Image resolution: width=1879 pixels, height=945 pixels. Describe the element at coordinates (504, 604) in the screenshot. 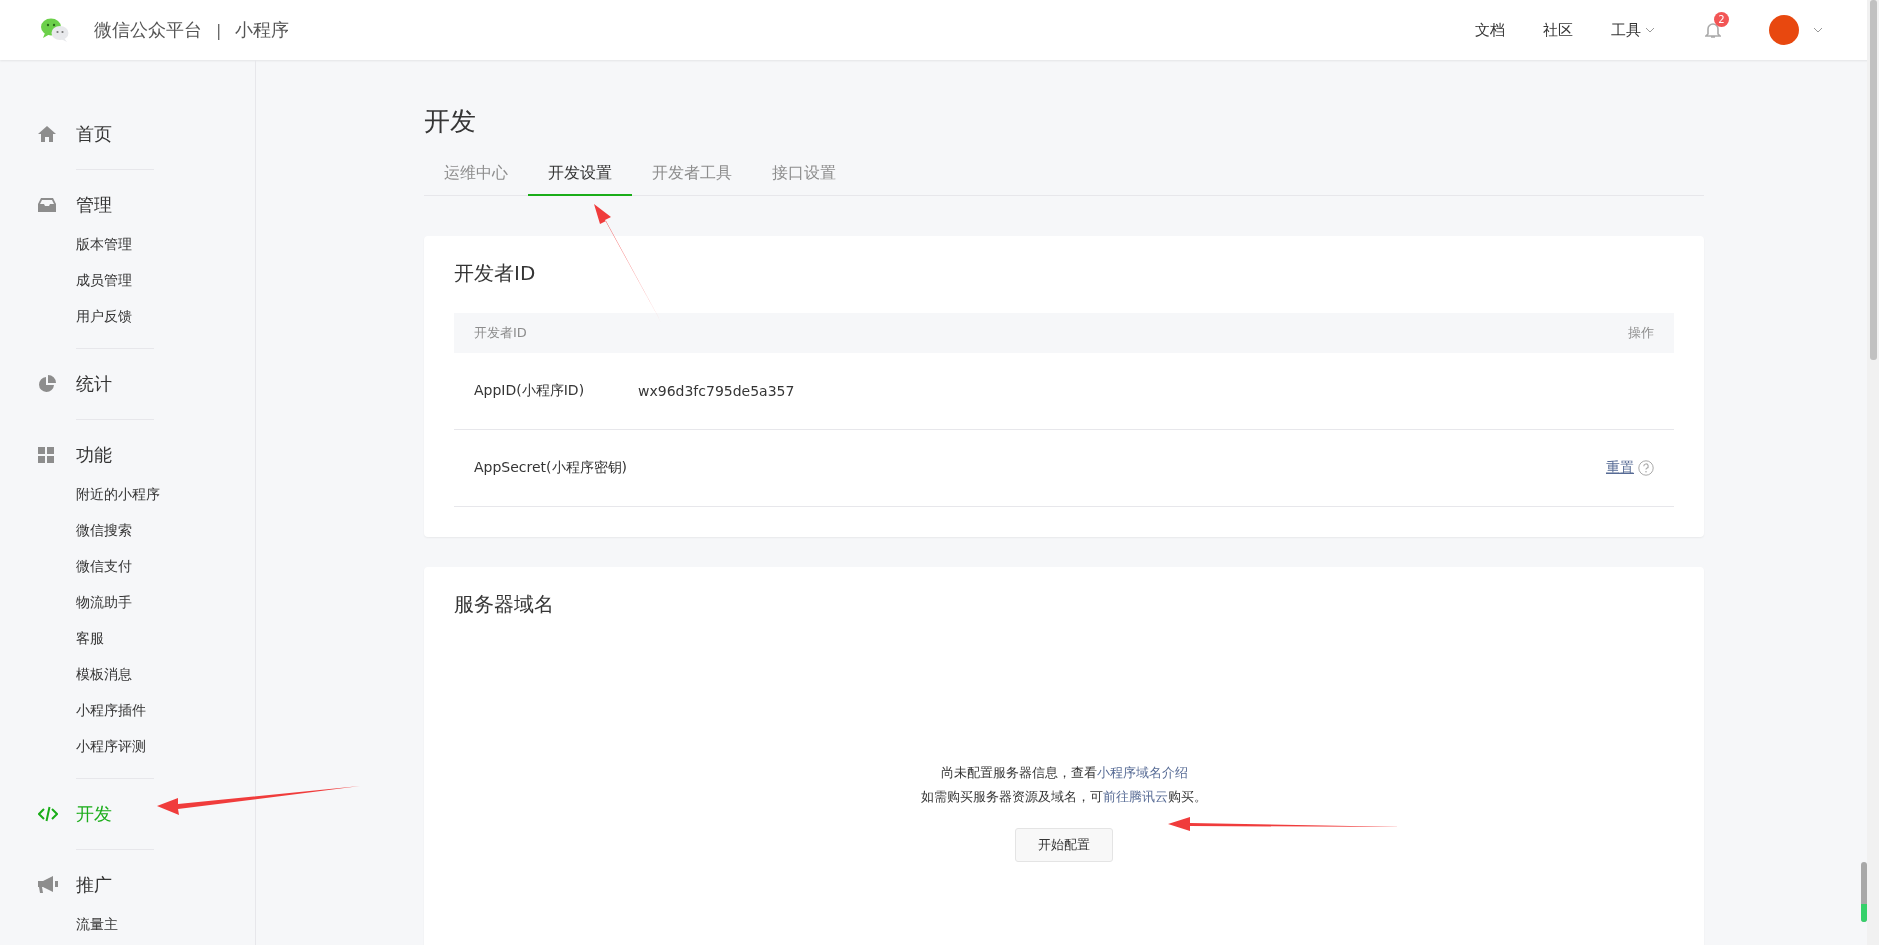

I see `section-title: 服务器域名` at that location.